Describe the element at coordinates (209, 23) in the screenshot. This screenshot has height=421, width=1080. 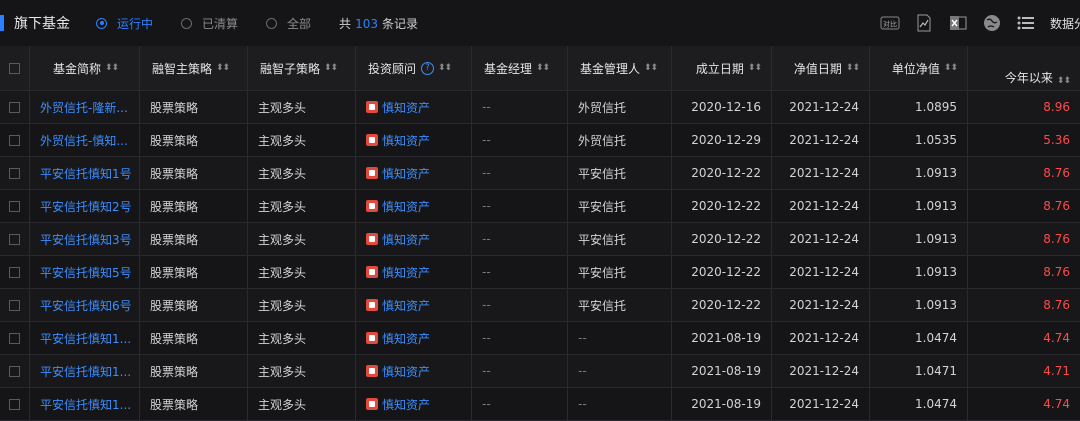
I see `filter-liquidated-radio: 已清算` at that location.